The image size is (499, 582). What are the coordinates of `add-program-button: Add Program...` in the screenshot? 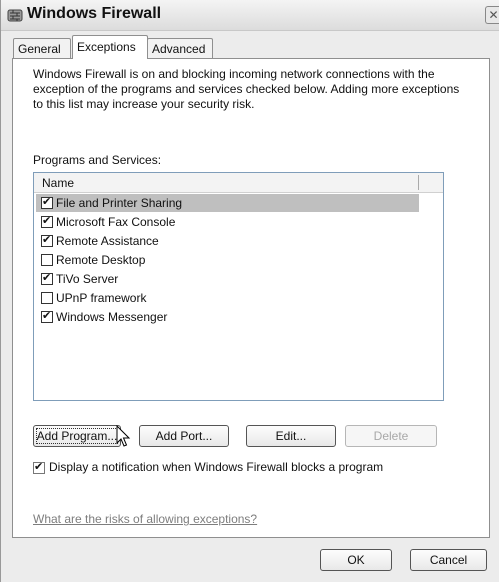 It's located at (77, 436).